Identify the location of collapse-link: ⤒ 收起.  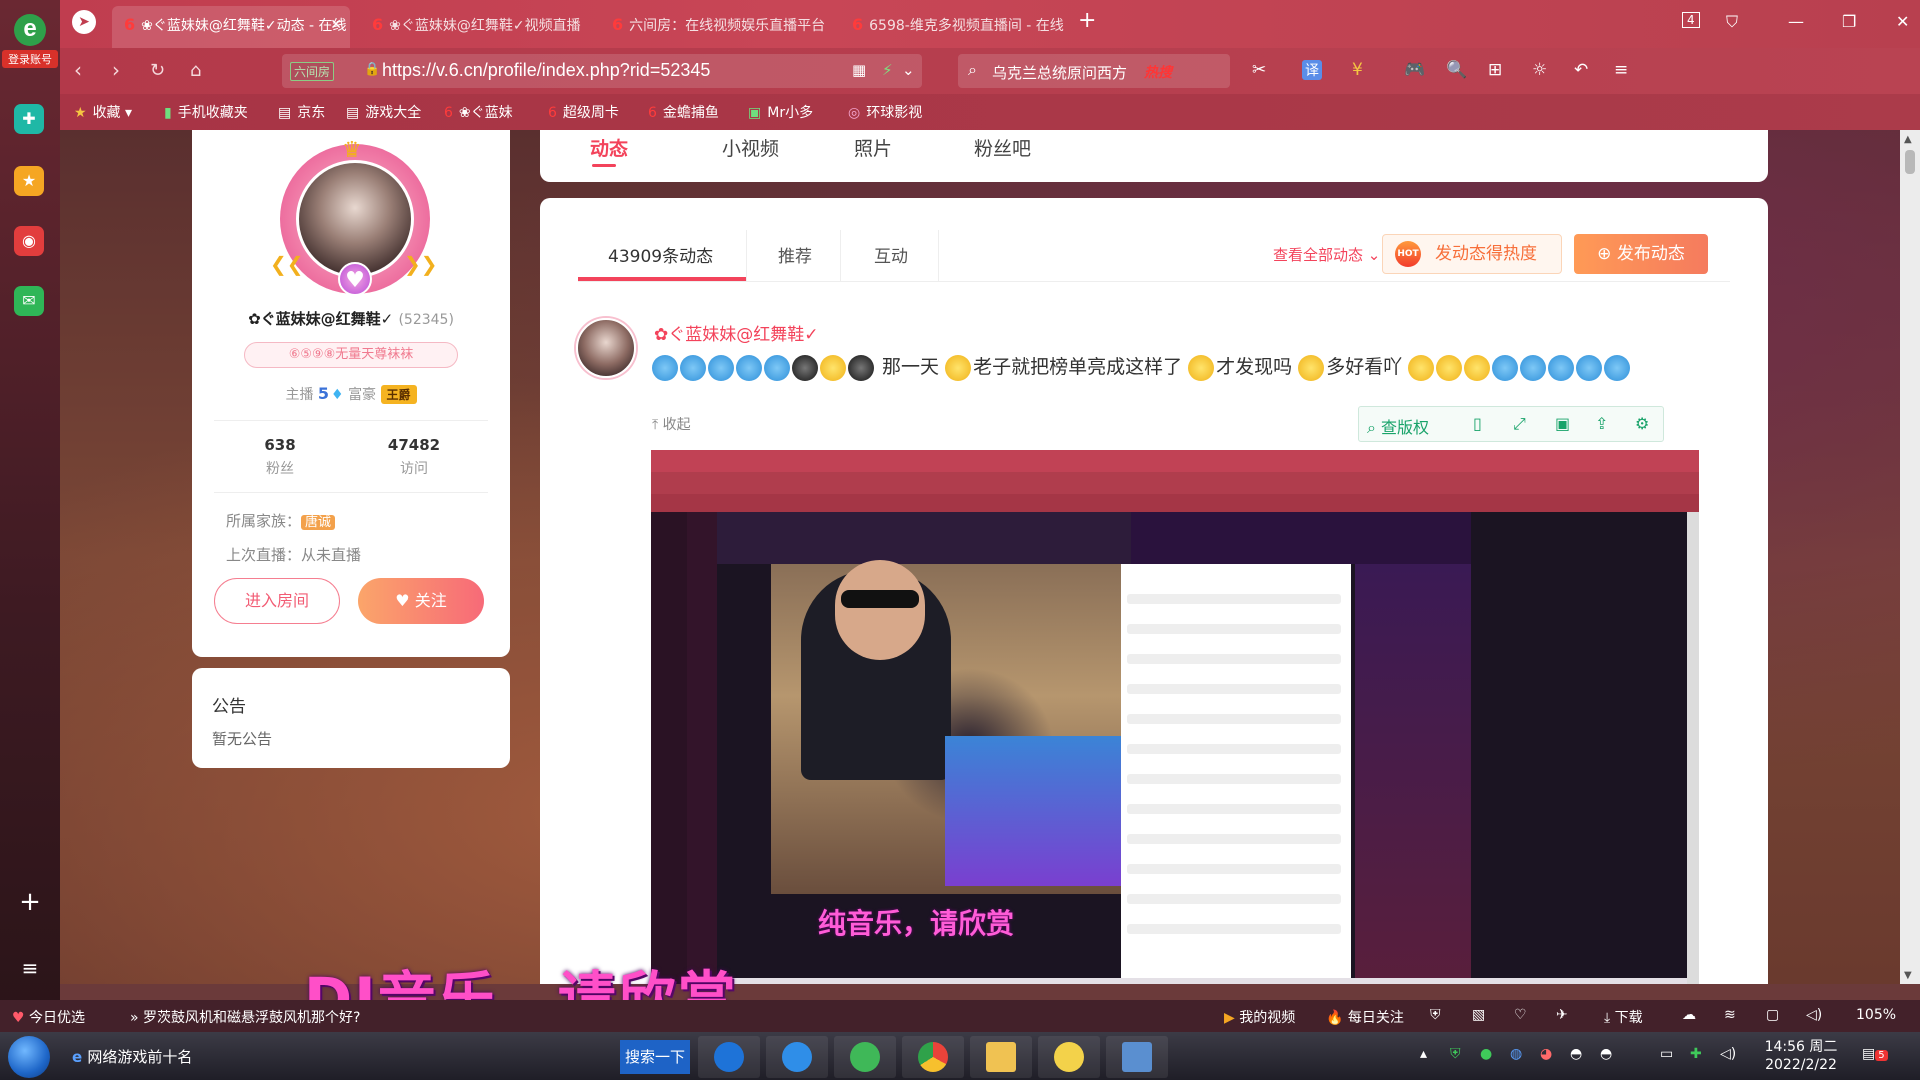
(671, 424).